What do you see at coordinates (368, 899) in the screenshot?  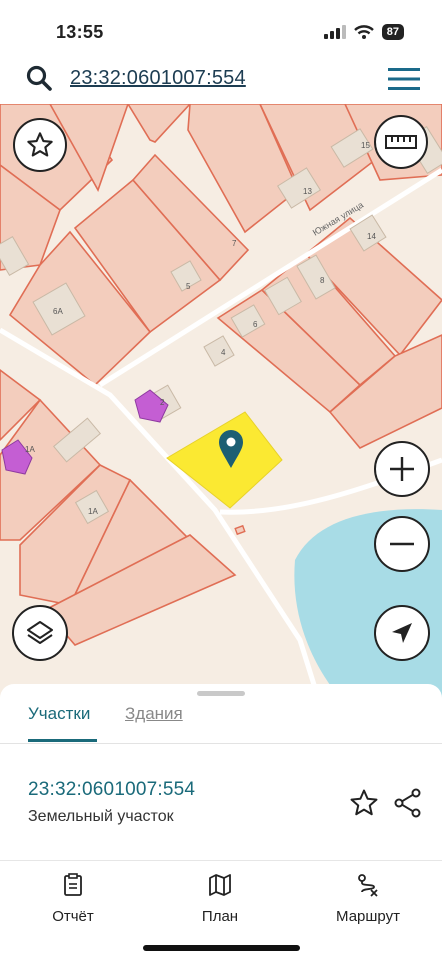 I see `nav-route: Маршрут` at bounding box center [368, 899].